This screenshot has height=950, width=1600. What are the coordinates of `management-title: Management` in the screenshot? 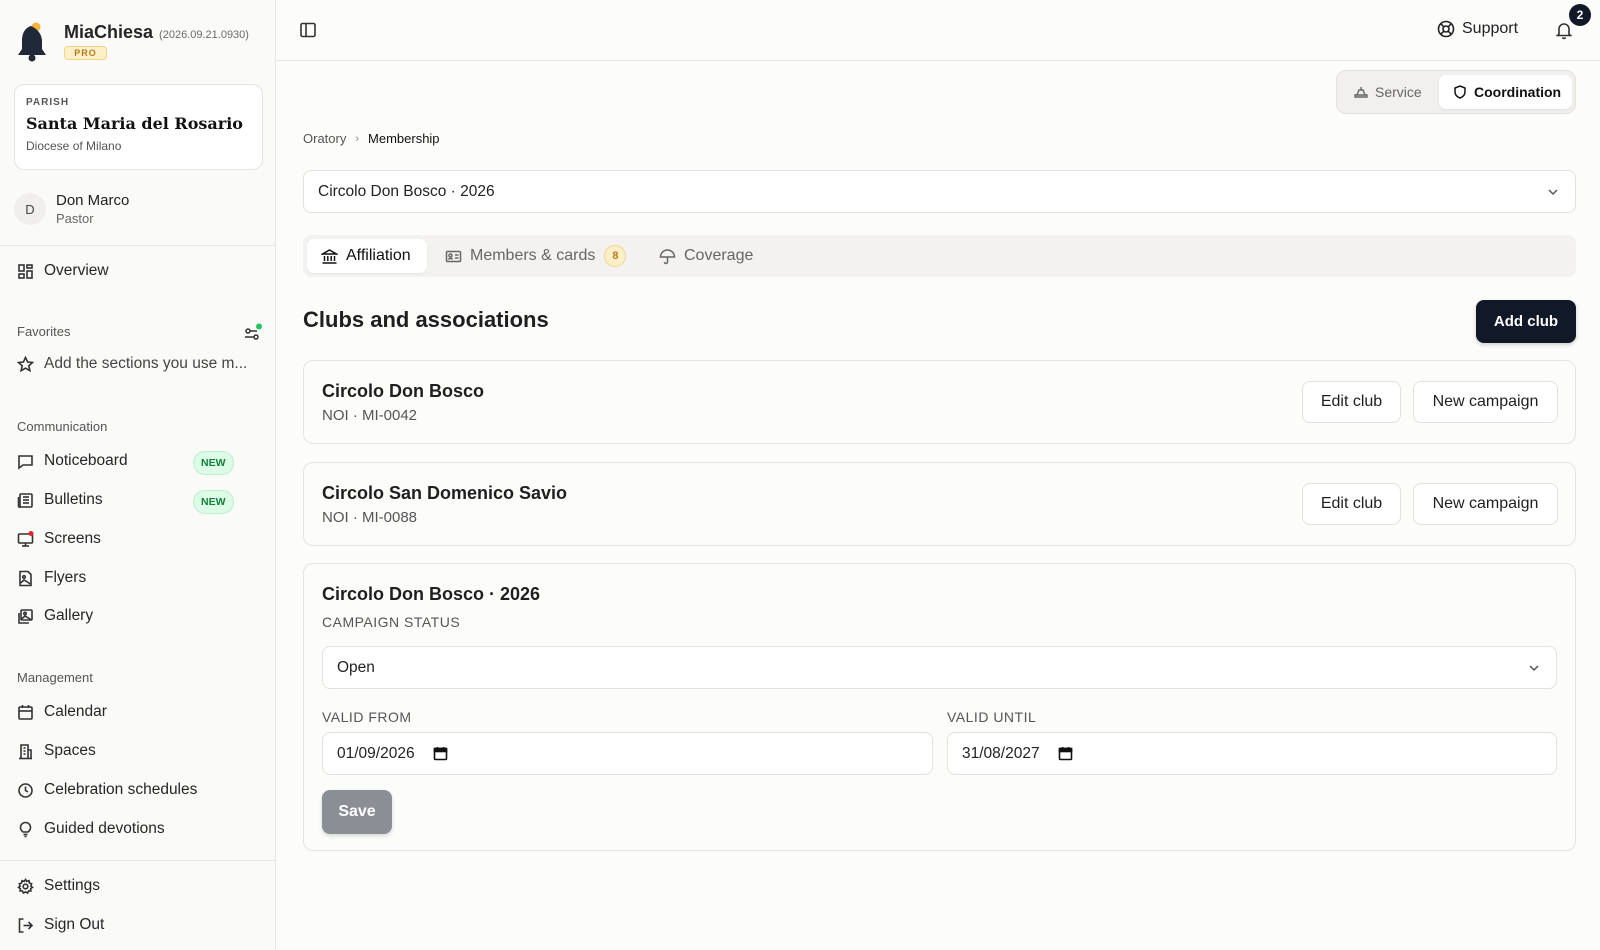 It's located at (55, 677).